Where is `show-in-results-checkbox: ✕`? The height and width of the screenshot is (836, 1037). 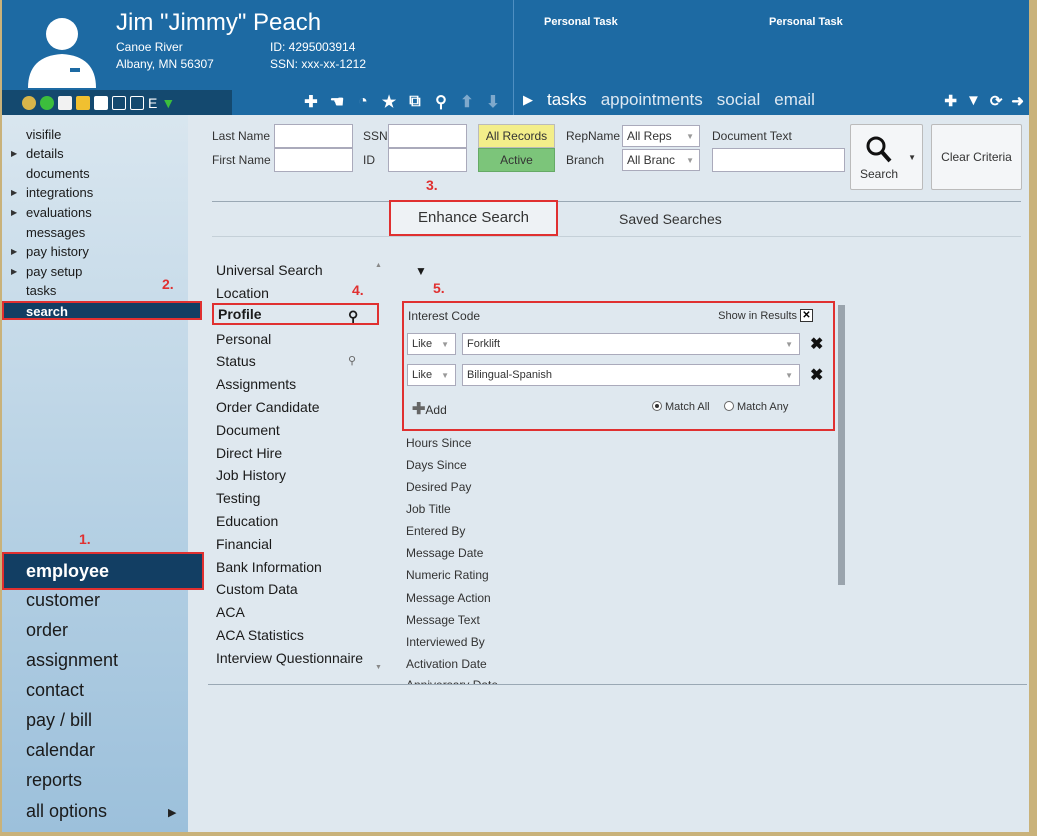 show-in-results-checkbox: ✕ is located at coordinates (806, 315).